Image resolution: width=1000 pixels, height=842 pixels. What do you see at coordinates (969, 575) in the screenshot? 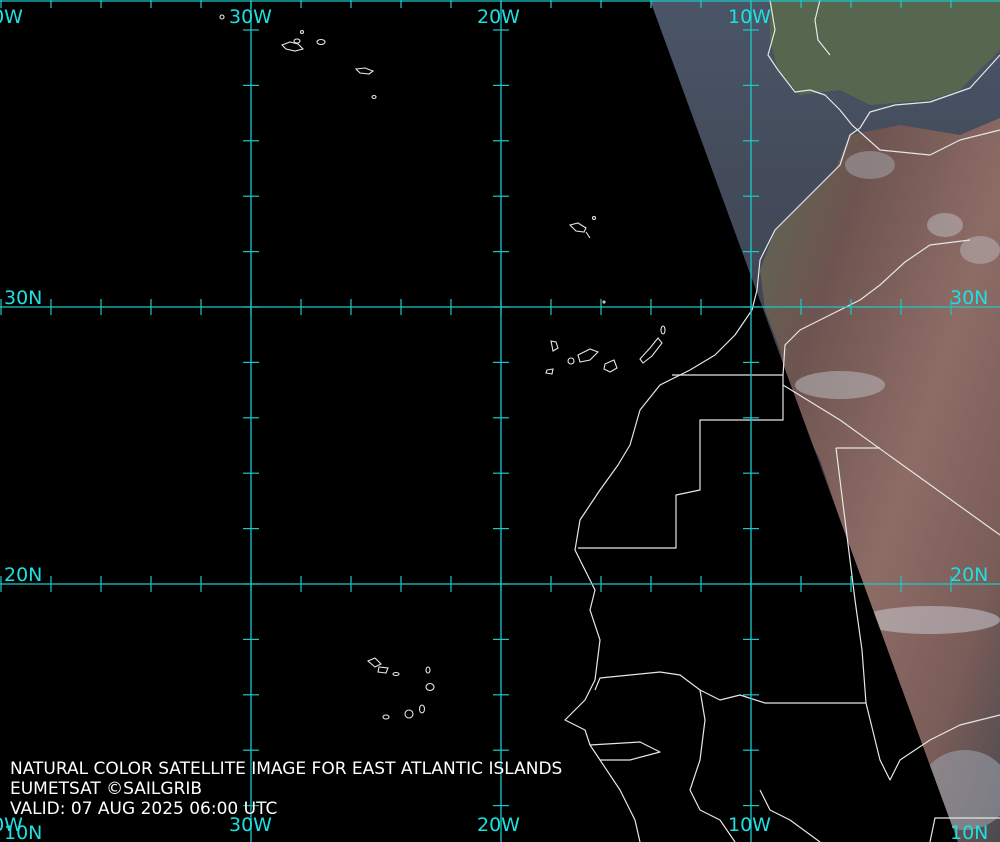
I see `label-lat-right-20n: 20N` at bounding box center [969, 575].